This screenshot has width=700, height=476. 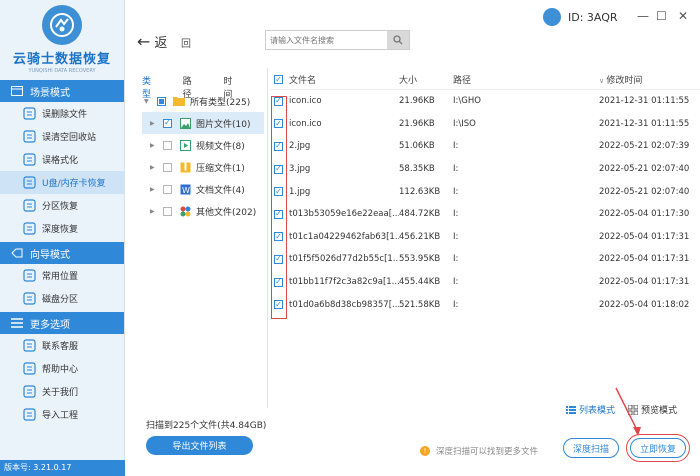 I want to click on account-id: ID: 3AQR, so click(x=593, y=17).